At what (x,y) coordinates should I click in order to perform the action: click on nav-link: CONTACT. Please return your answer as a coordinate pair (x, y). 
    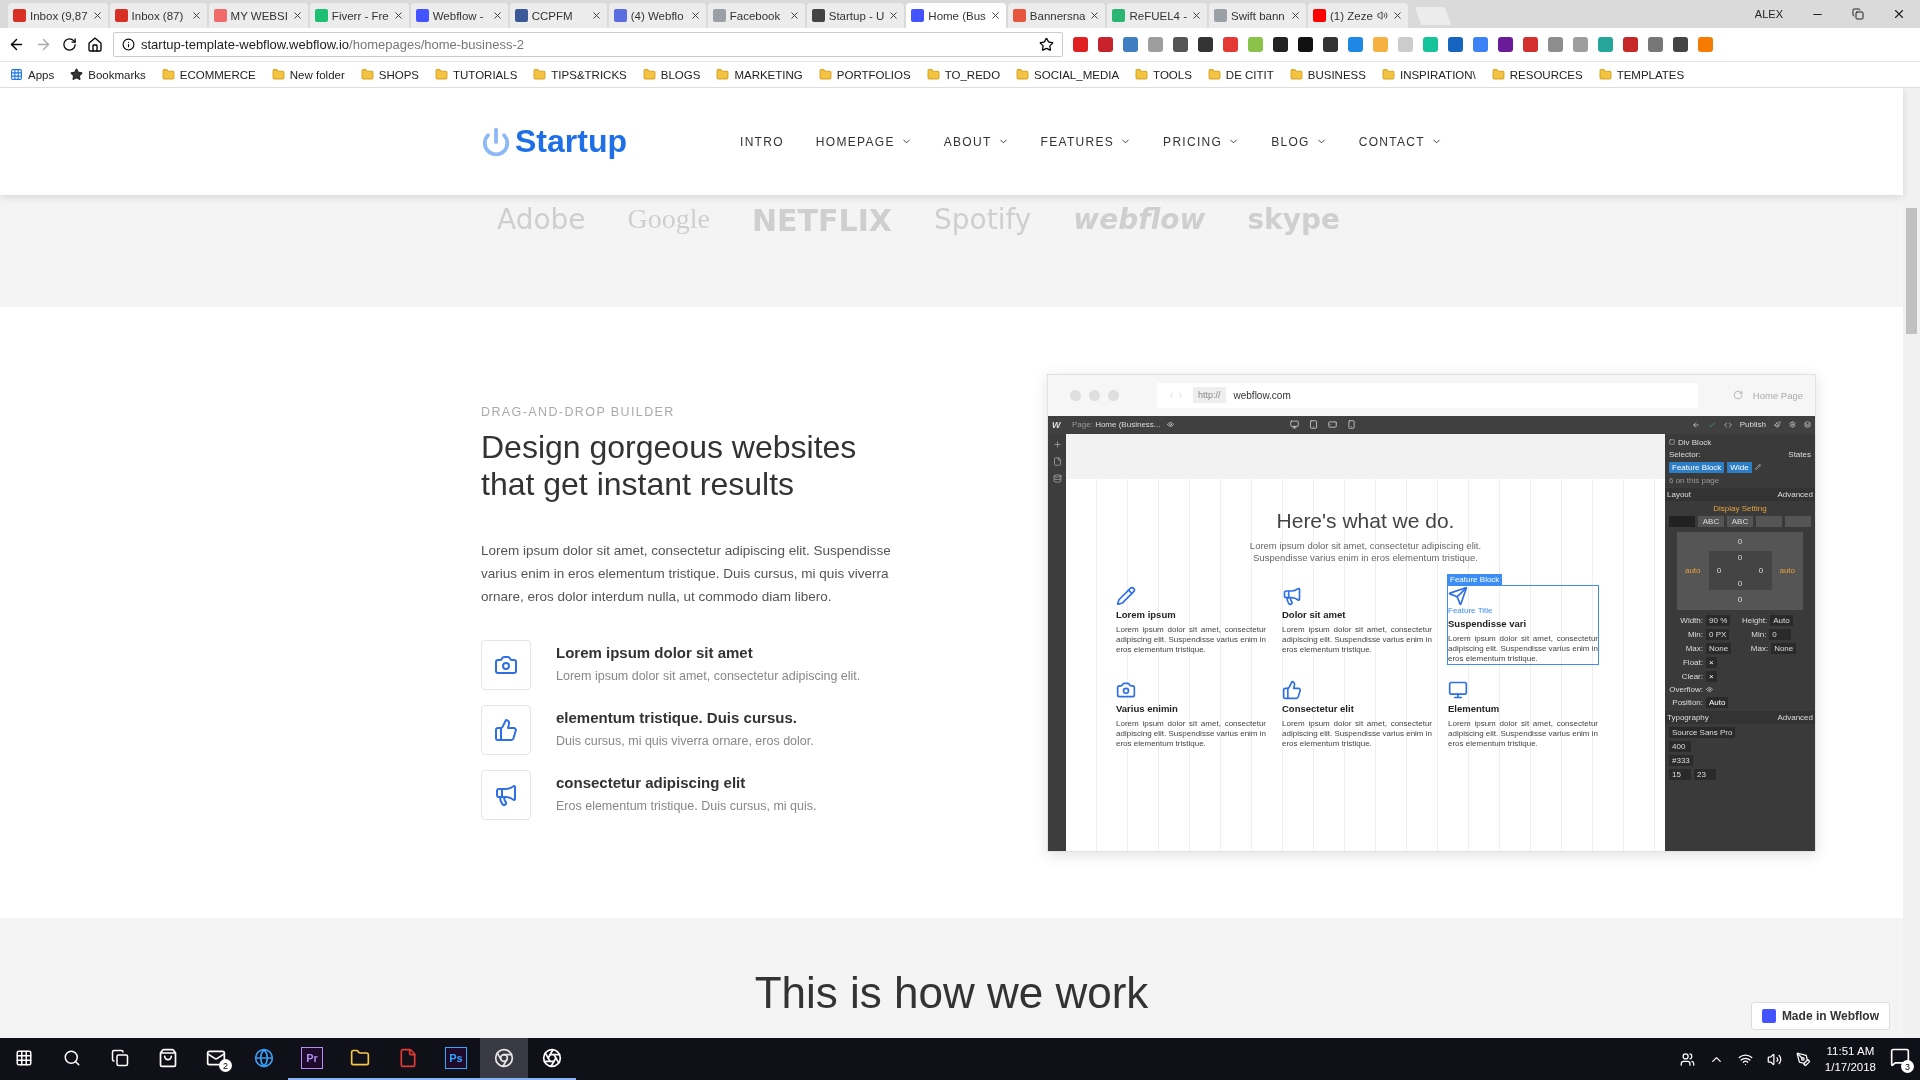
    Looking at the image, I should click on (1400, 141).